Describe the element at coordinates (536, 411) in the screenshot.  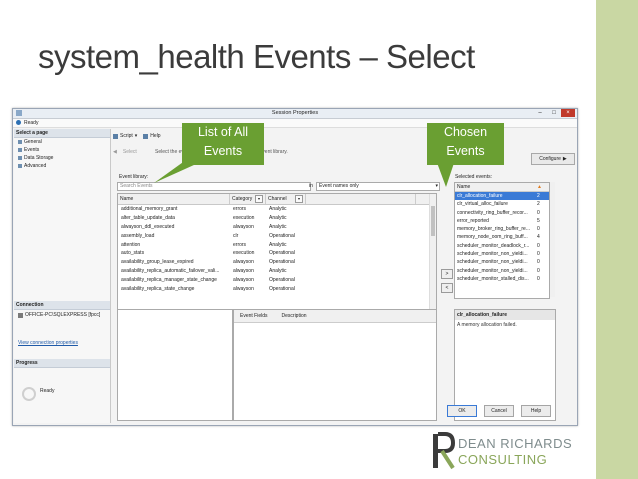
I see `help-dialog-button: Help` at that location.